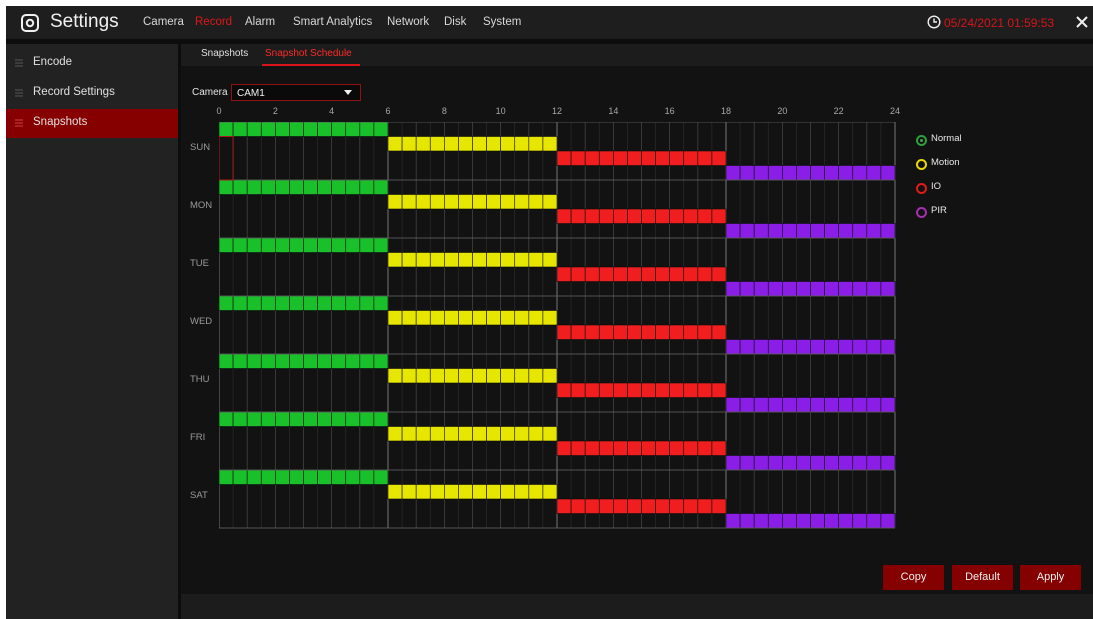 This screenshot has height=619, width=1093. What do you see at coordinates (408, 22) in the screenshot?
I see `nav-network: Network` at bounding box center [408, 22].